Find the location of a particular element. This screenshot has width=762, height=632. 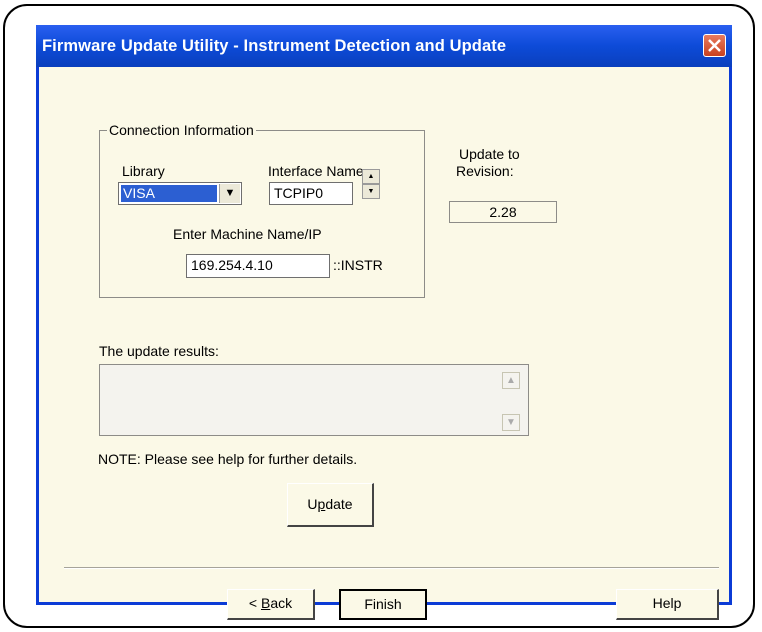

update-results-label: The update results: is located at coordinates (159, 351).